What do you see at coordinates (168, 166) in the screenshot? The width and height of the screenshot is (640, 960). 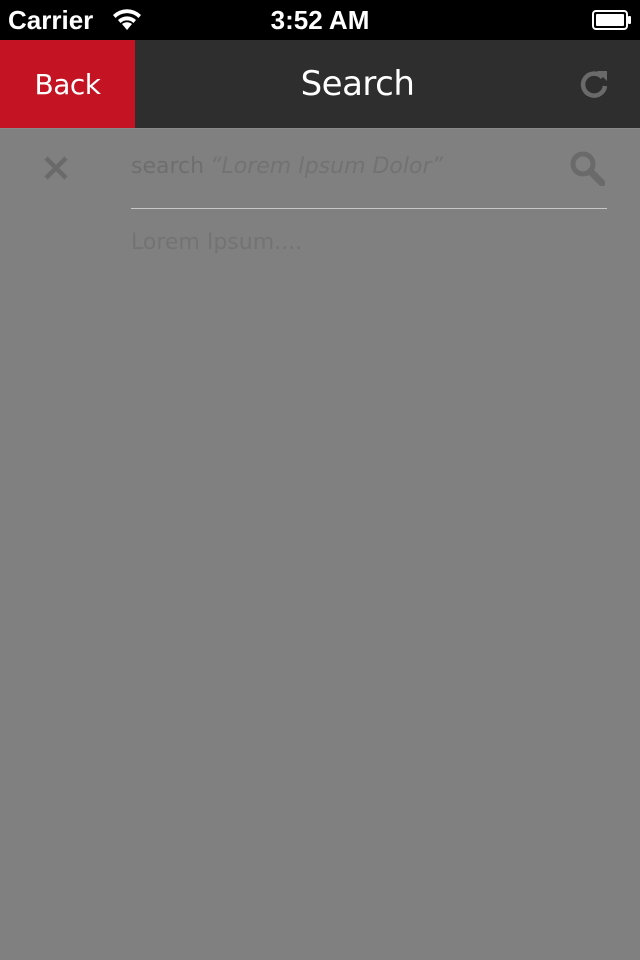 I see `search-prefix: search` at bounding box center [168, 166].